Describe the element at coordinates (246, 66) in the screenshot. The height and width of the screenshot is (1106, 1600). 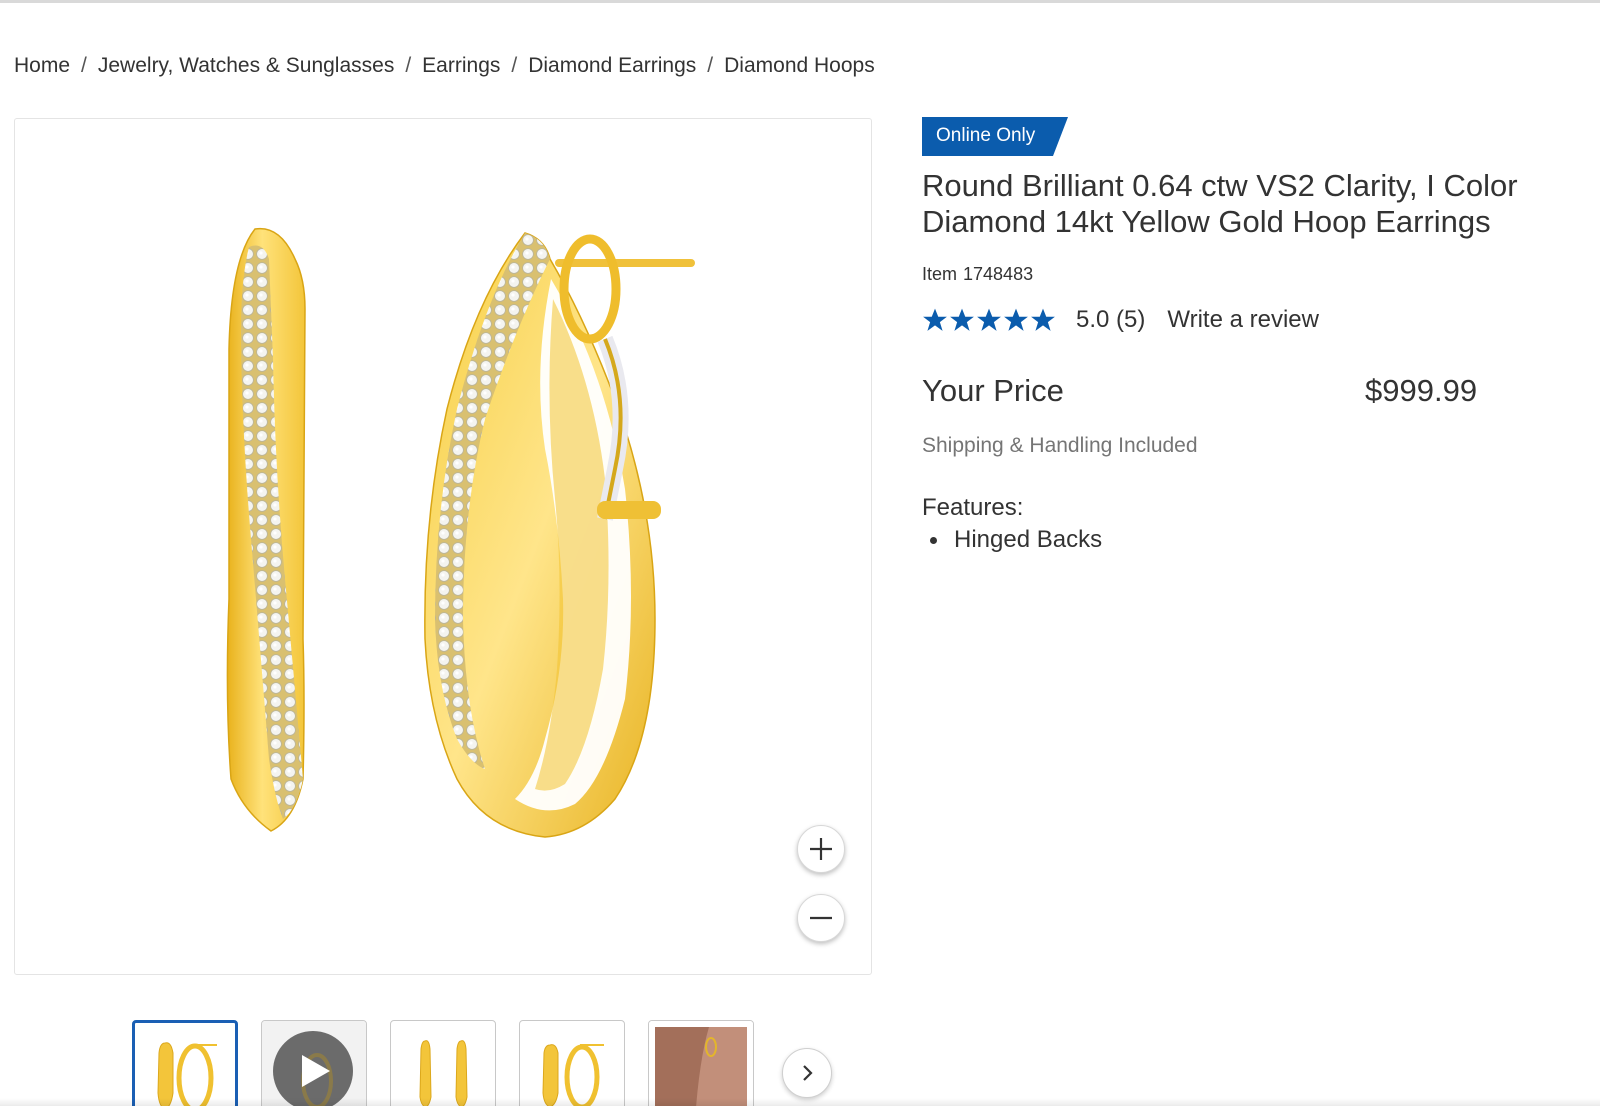
I see `breadcrumb-jewelry: Jewelry, Watches & Sunglasses` at that location.